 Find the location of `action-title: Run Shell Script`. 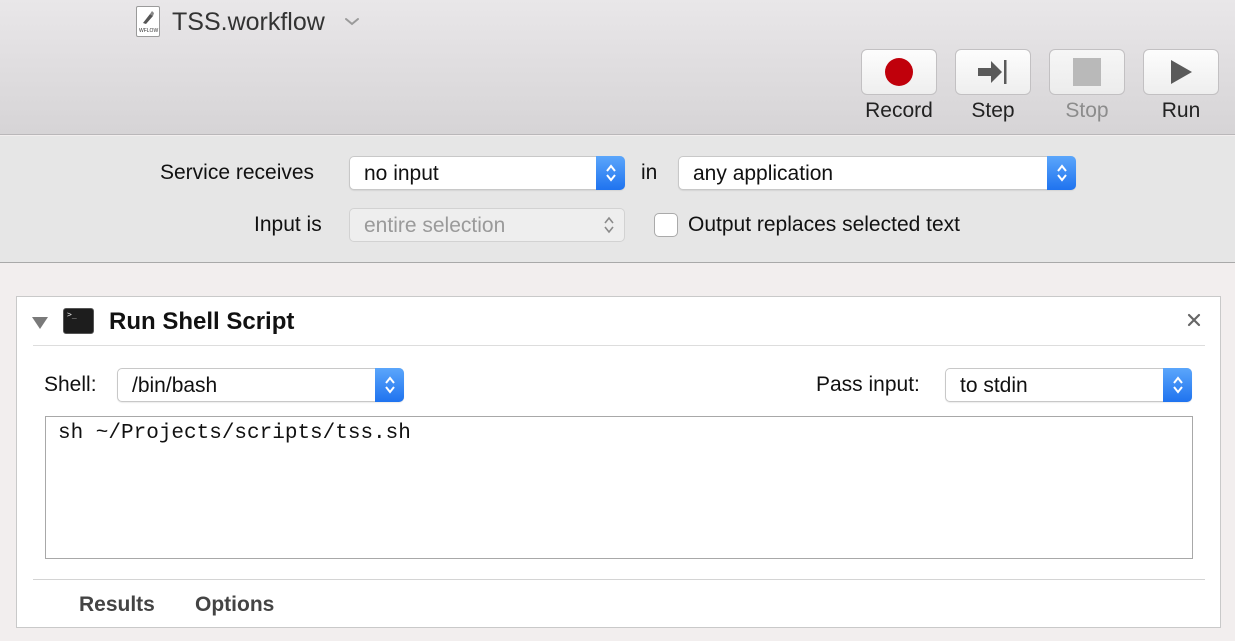

action-title: Run Shell Script is located at coordinates (202, 321).